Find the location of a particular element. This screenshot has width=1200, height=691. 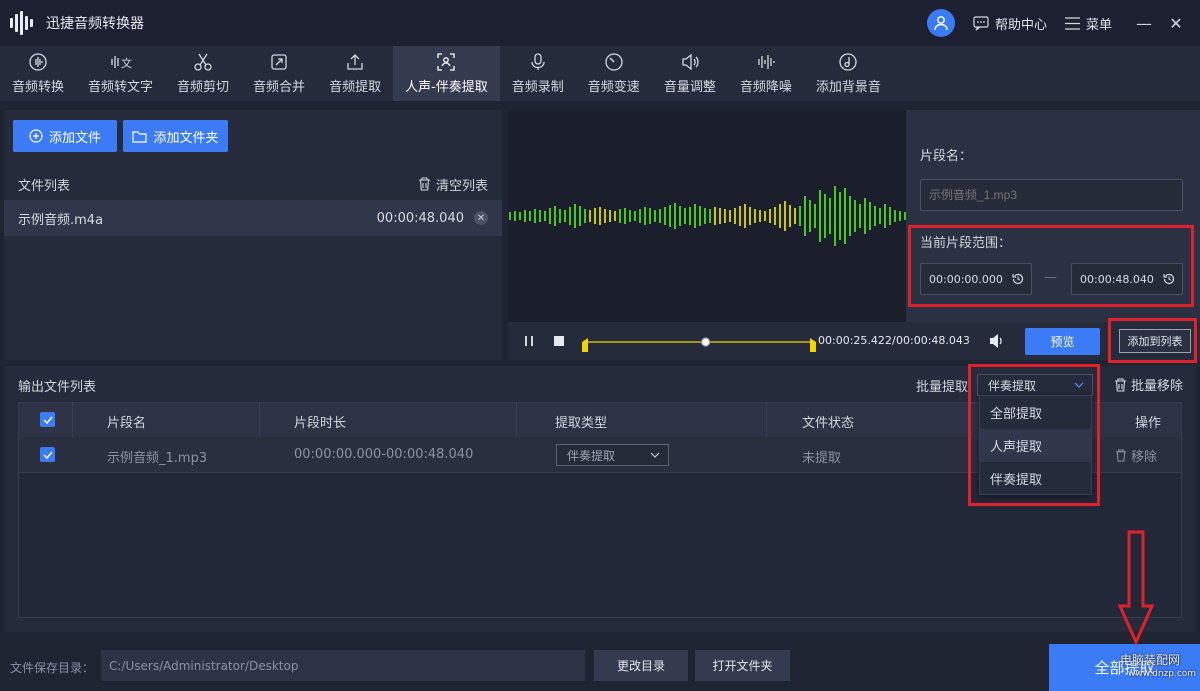

background-music-icon is located at coordinates (848, 62).